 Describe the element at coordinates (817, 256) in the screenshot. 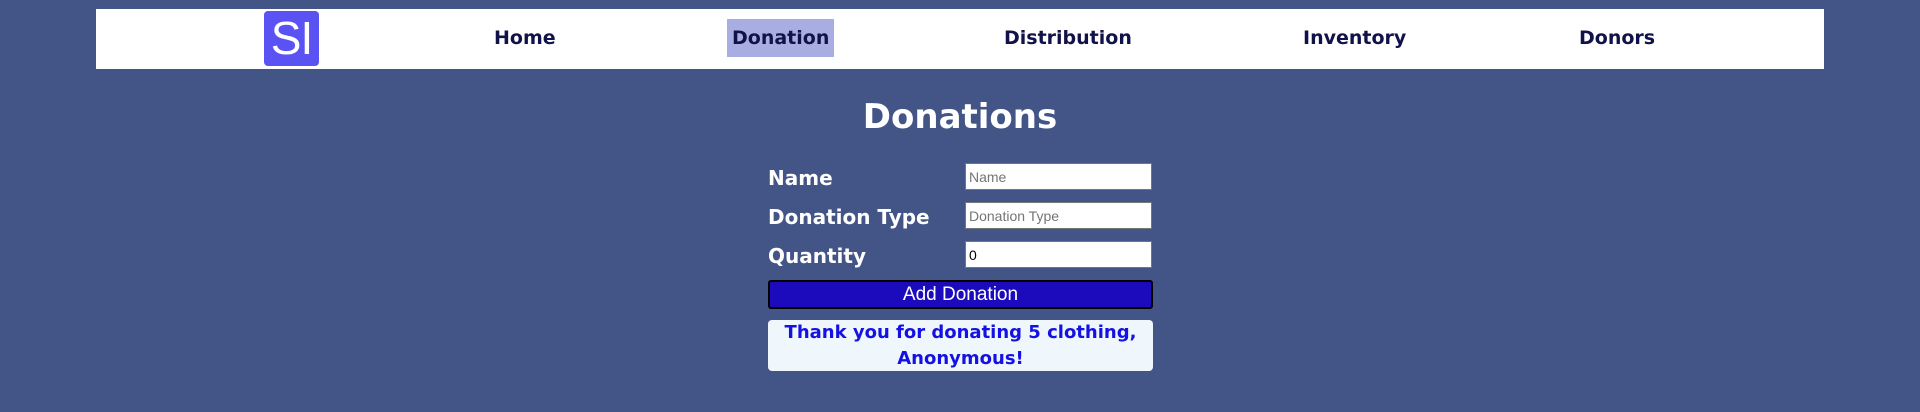

I see `quantity-label: Quantity` at that location.